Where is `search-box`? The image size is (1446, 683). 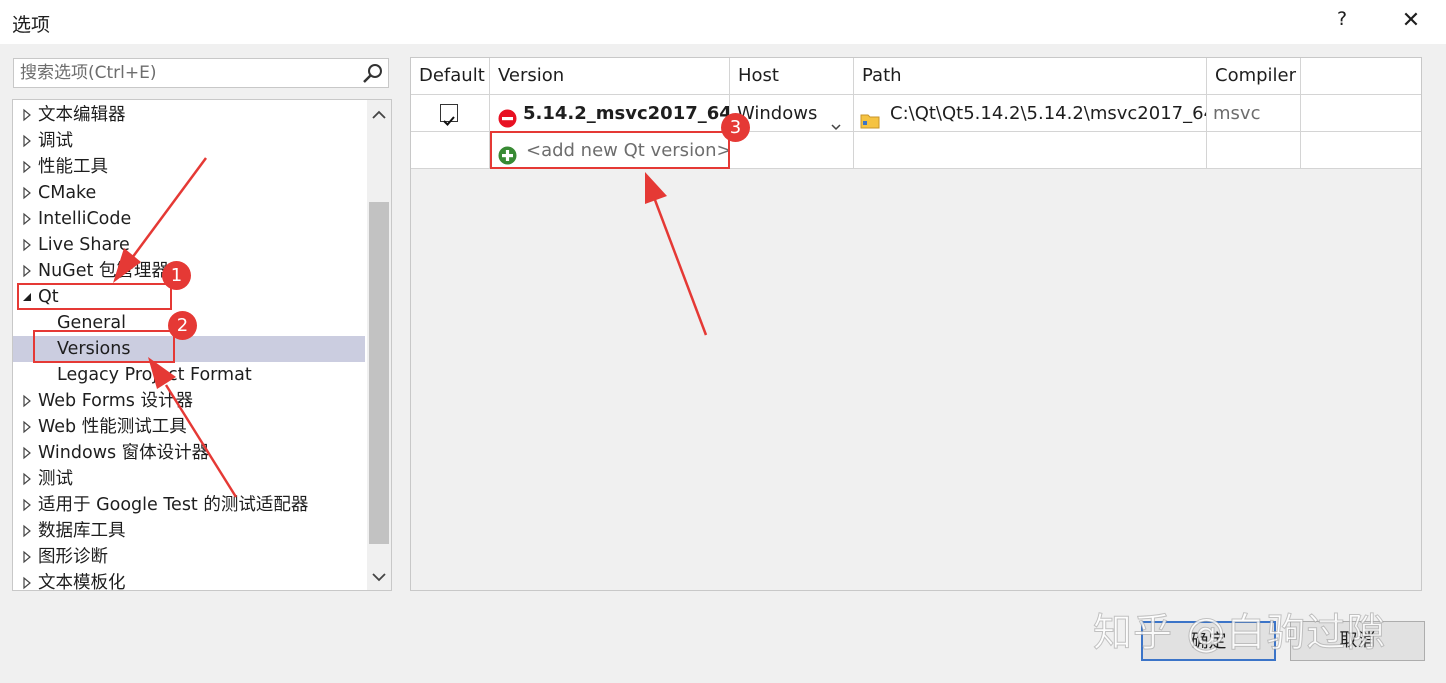
search-box is located at coordinates (201, 73).